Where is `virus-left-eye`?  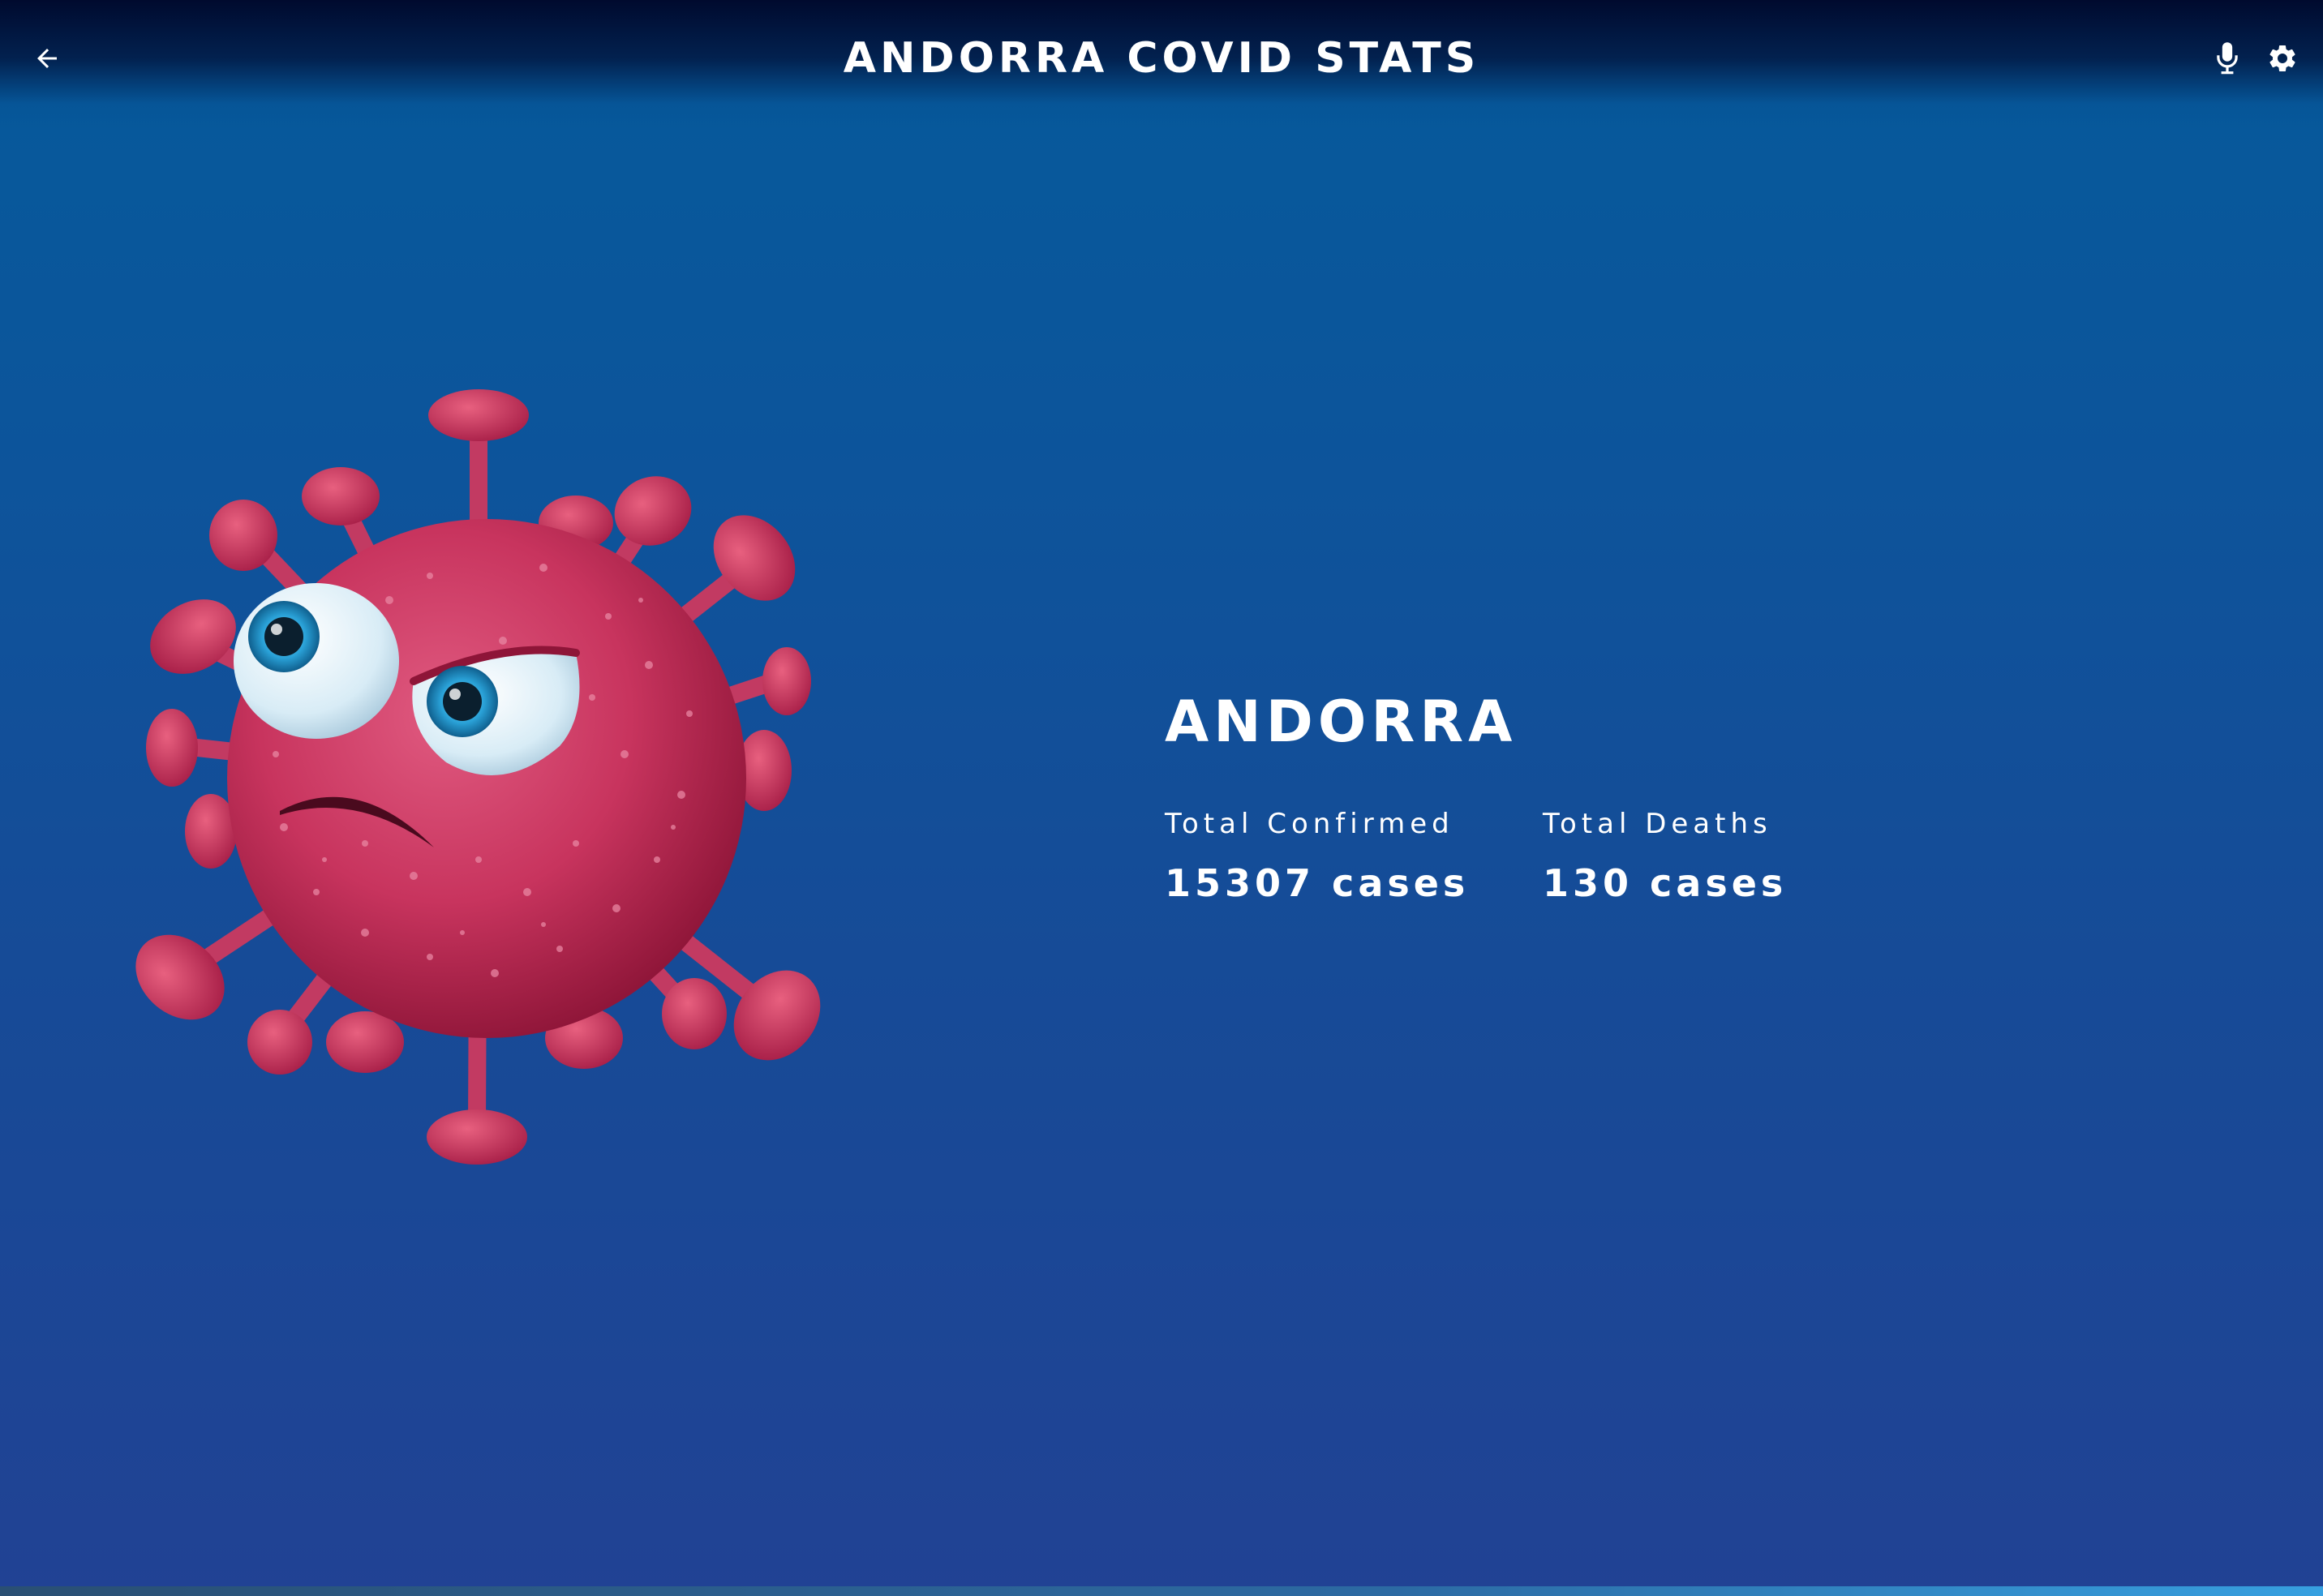 virus-left-eye is located at coordinates (316, 661).